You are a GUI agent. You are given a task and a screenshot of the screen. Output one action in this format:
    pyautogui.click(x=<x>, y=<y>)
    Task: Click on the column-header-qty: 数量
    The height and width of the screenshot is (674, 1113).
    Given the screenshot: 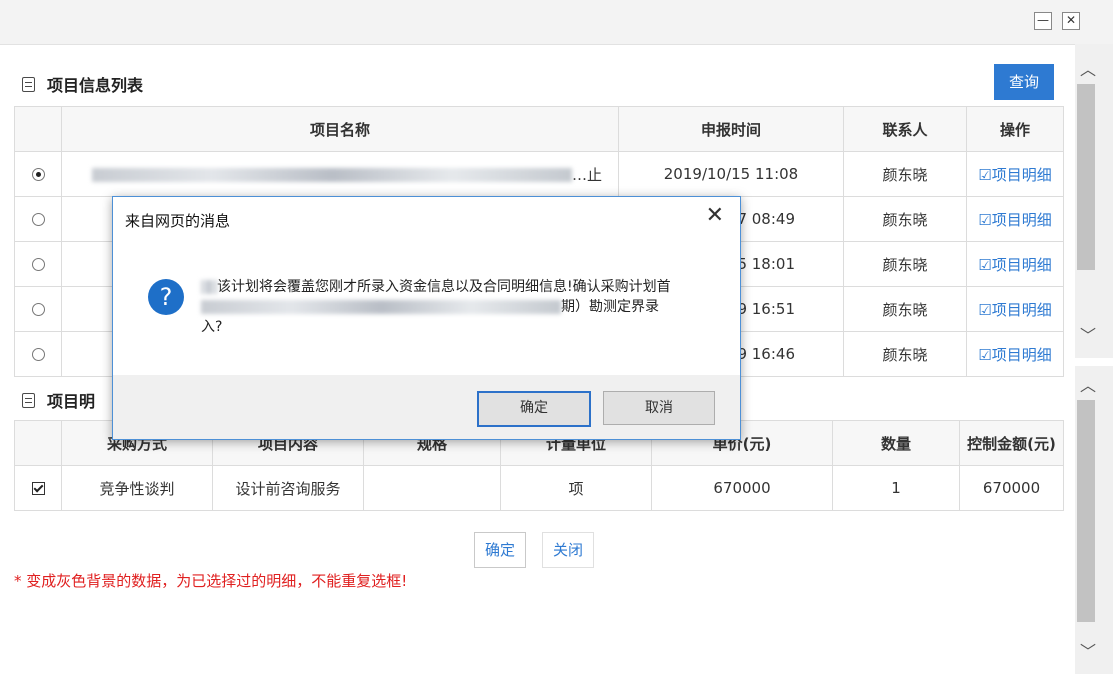 What is the action you would take?
    pyautogui.click(x=896, y=443)
    